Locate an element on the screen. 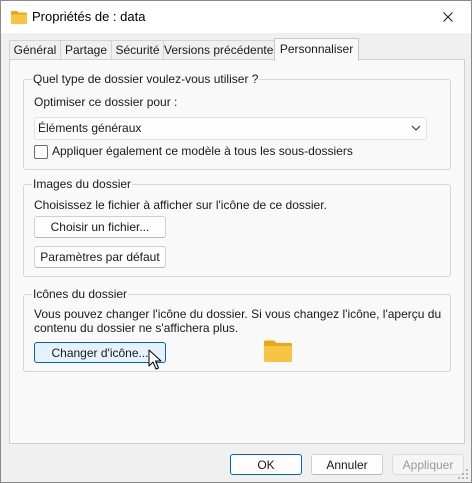 The height and width of the screenshot is (483, 472). tab-general: Général is located at coordinates (35, 50).